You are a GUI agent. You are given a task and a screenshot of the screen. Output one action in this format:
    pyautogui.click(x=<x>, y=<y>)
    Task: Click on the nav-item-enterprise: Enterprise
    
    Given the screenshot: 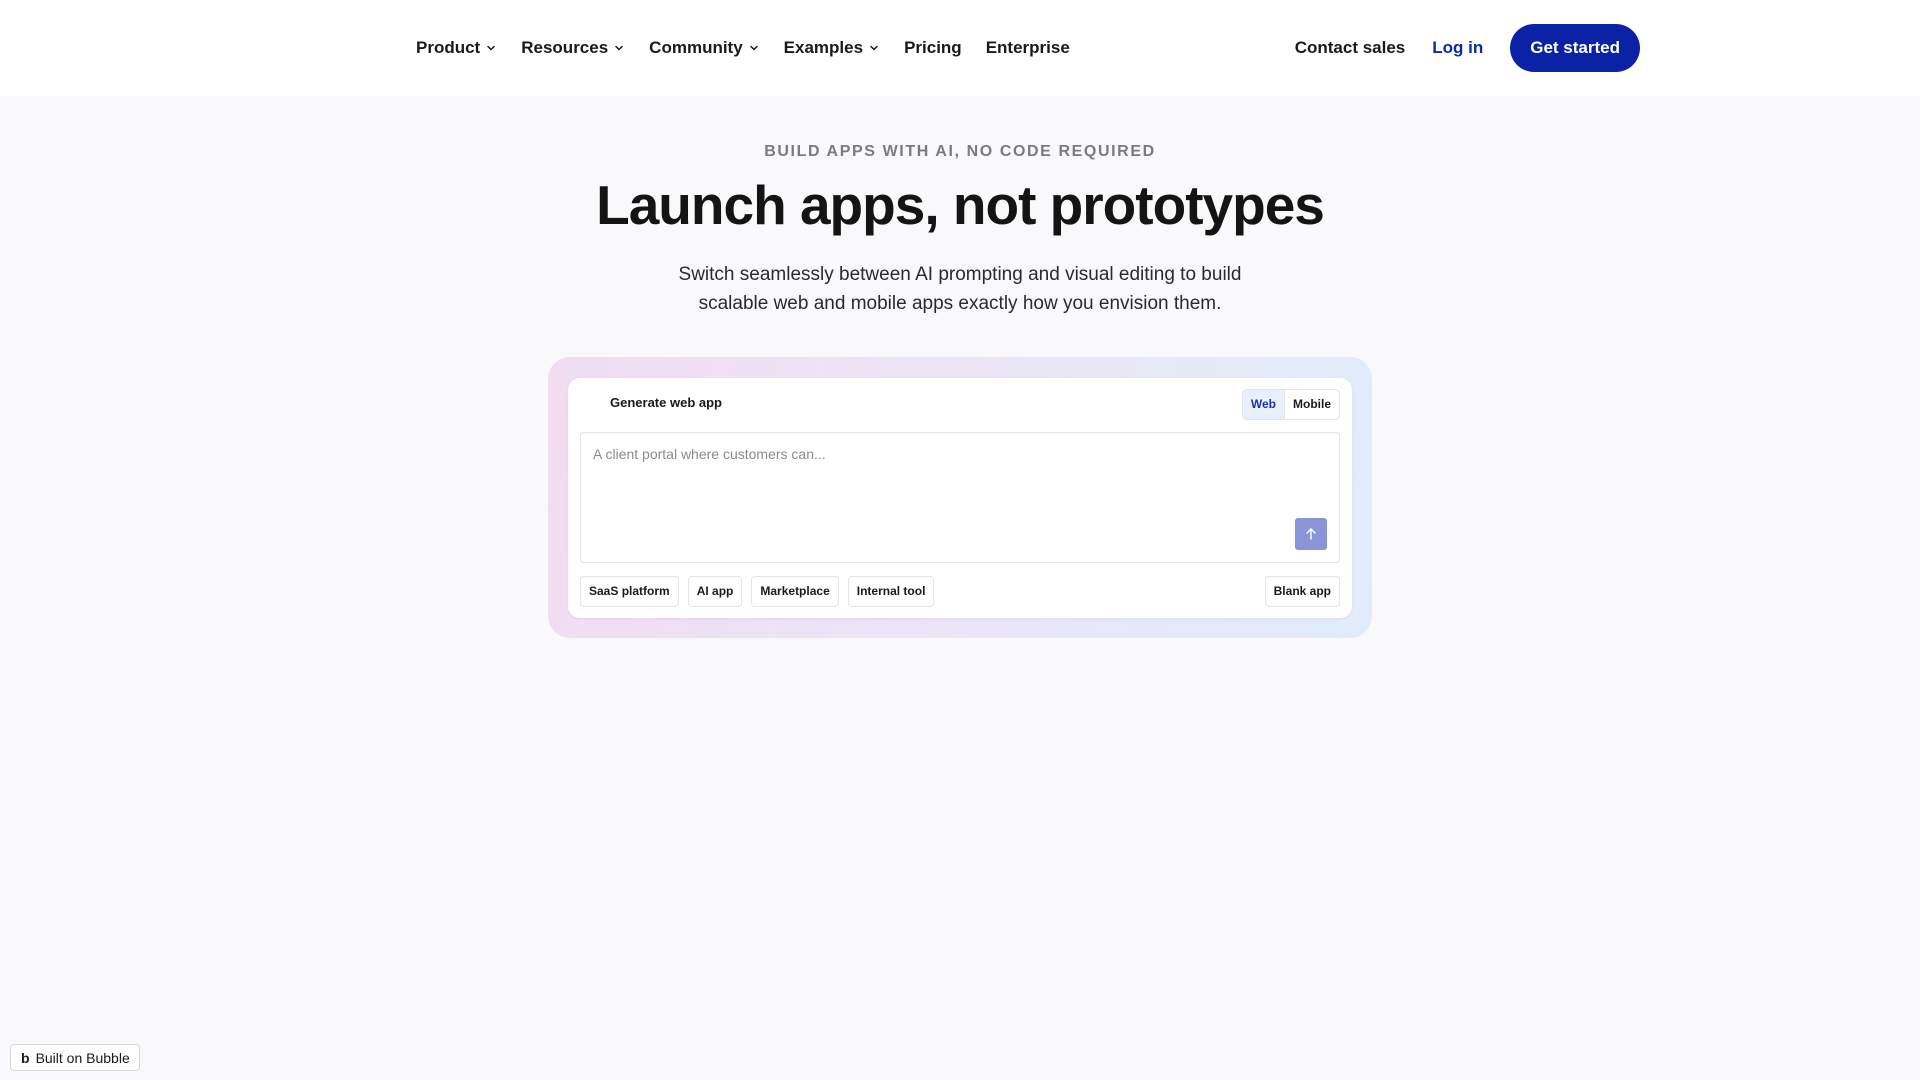 What is the action you would take?
    pyautogui.click(x=1028, y=48)
    